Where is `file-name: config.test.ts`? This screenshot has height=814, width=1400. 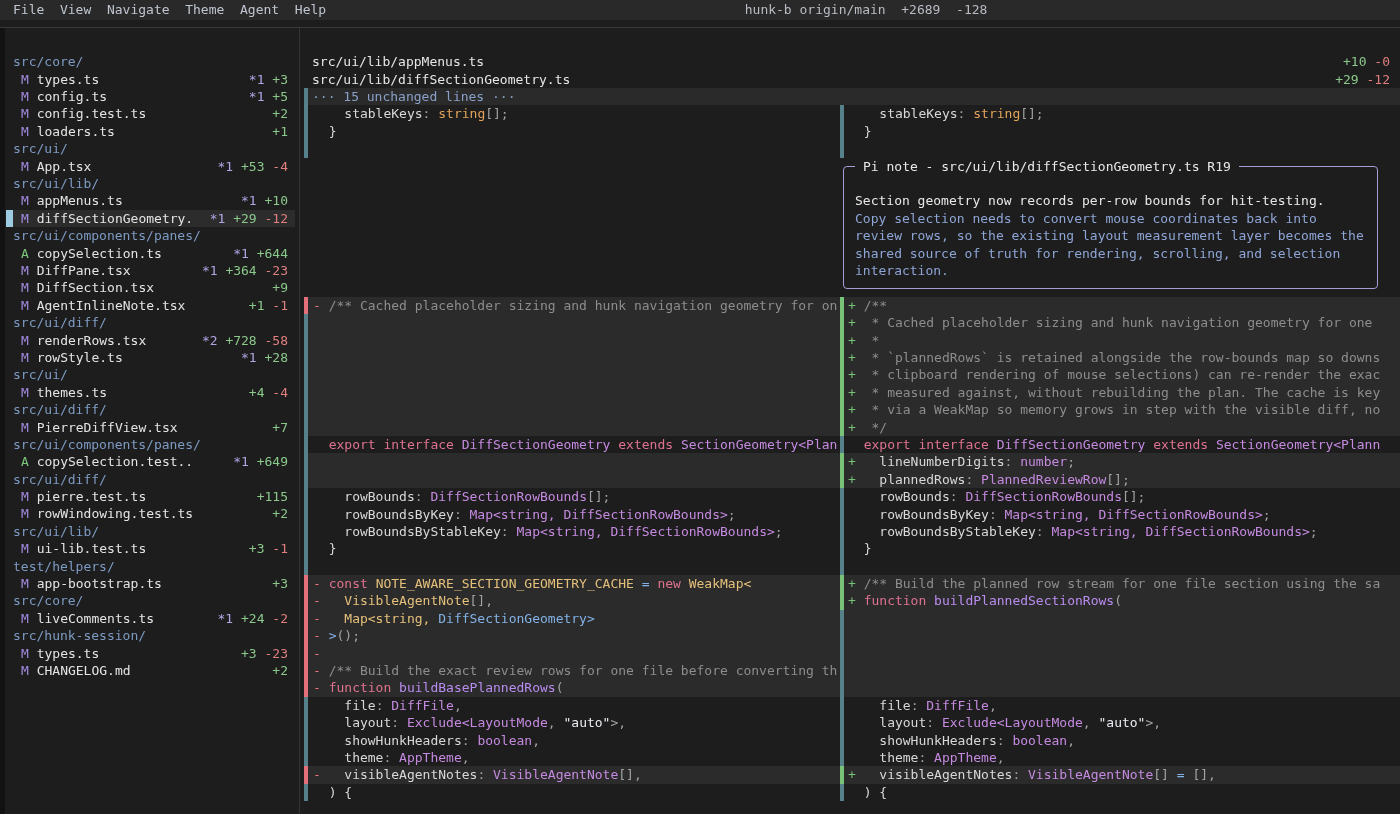 file-name: config.test.ts is located at coordinates (91, 114).